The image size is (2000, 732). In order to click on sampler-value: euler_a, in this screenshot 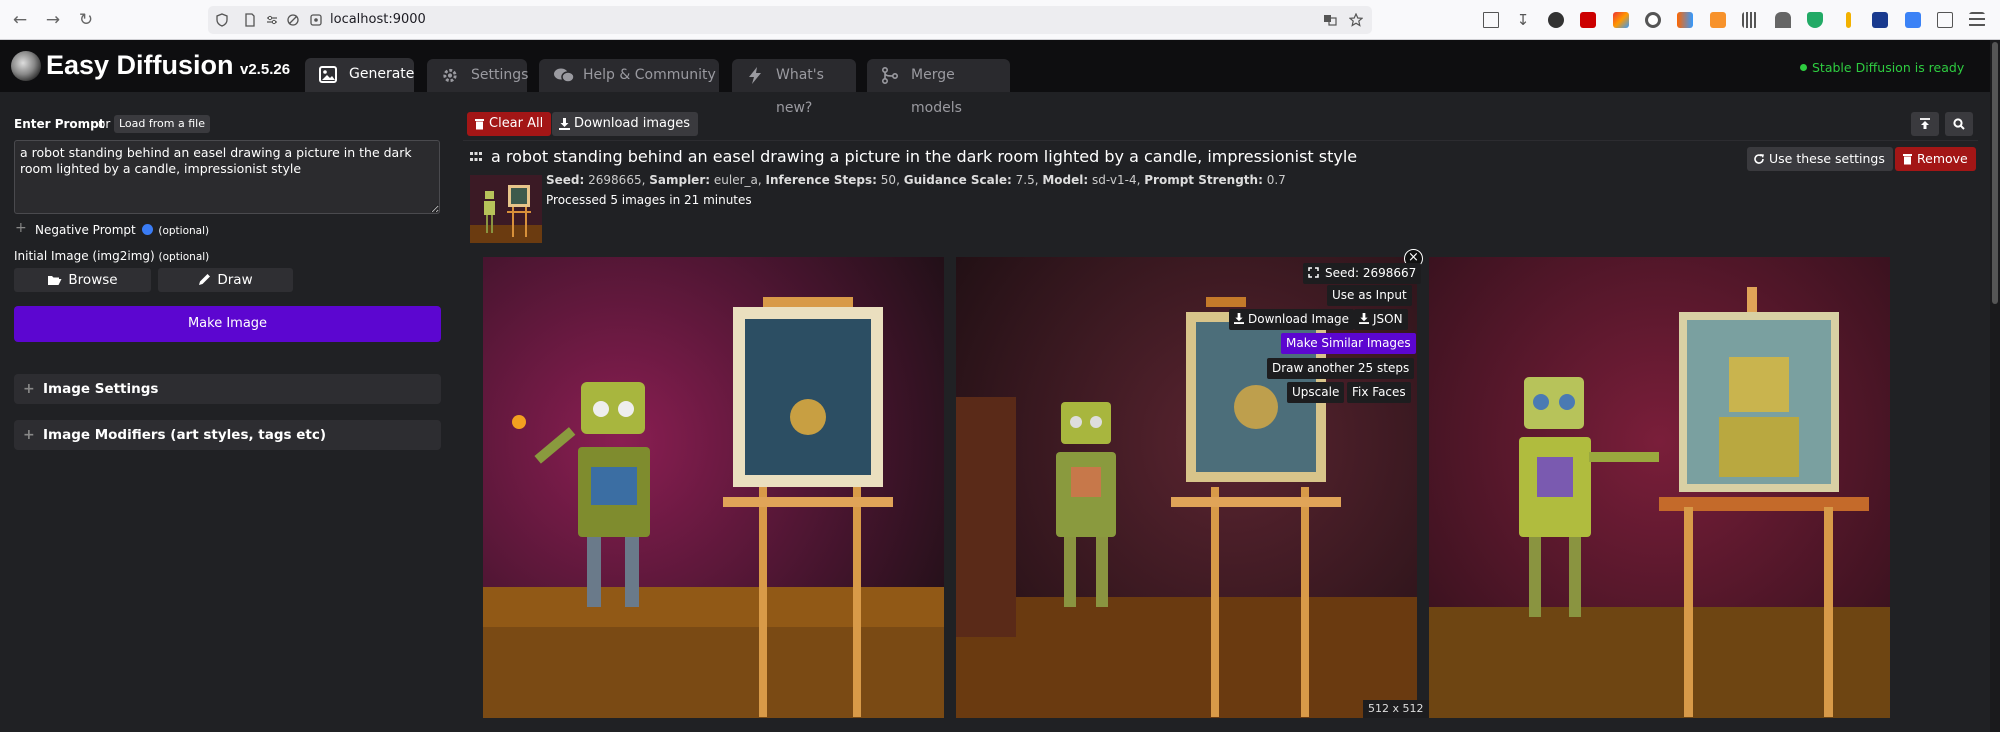, I will do `click(737, 180)`.